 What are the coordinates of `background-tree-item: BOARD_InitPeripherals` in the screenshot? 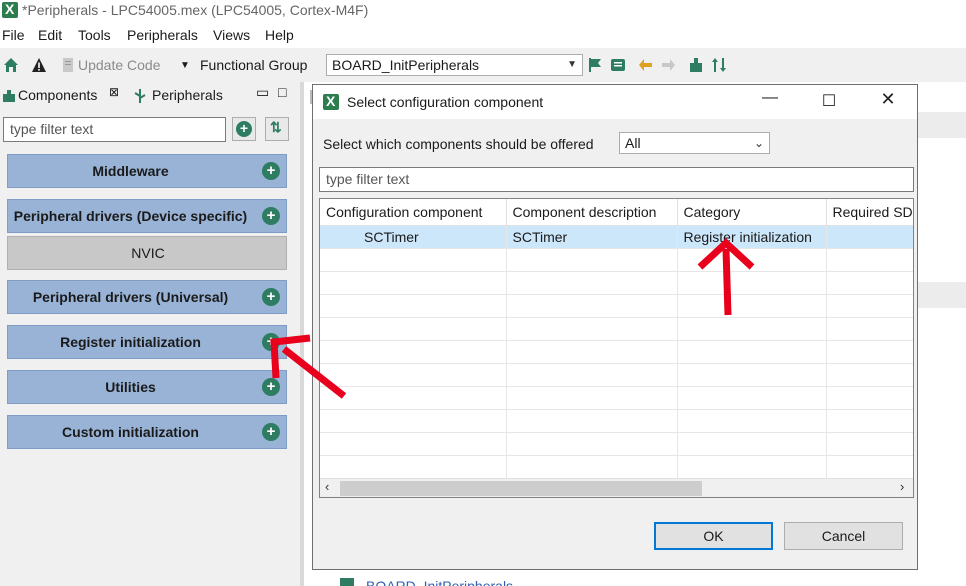 It's located at (439, 582).